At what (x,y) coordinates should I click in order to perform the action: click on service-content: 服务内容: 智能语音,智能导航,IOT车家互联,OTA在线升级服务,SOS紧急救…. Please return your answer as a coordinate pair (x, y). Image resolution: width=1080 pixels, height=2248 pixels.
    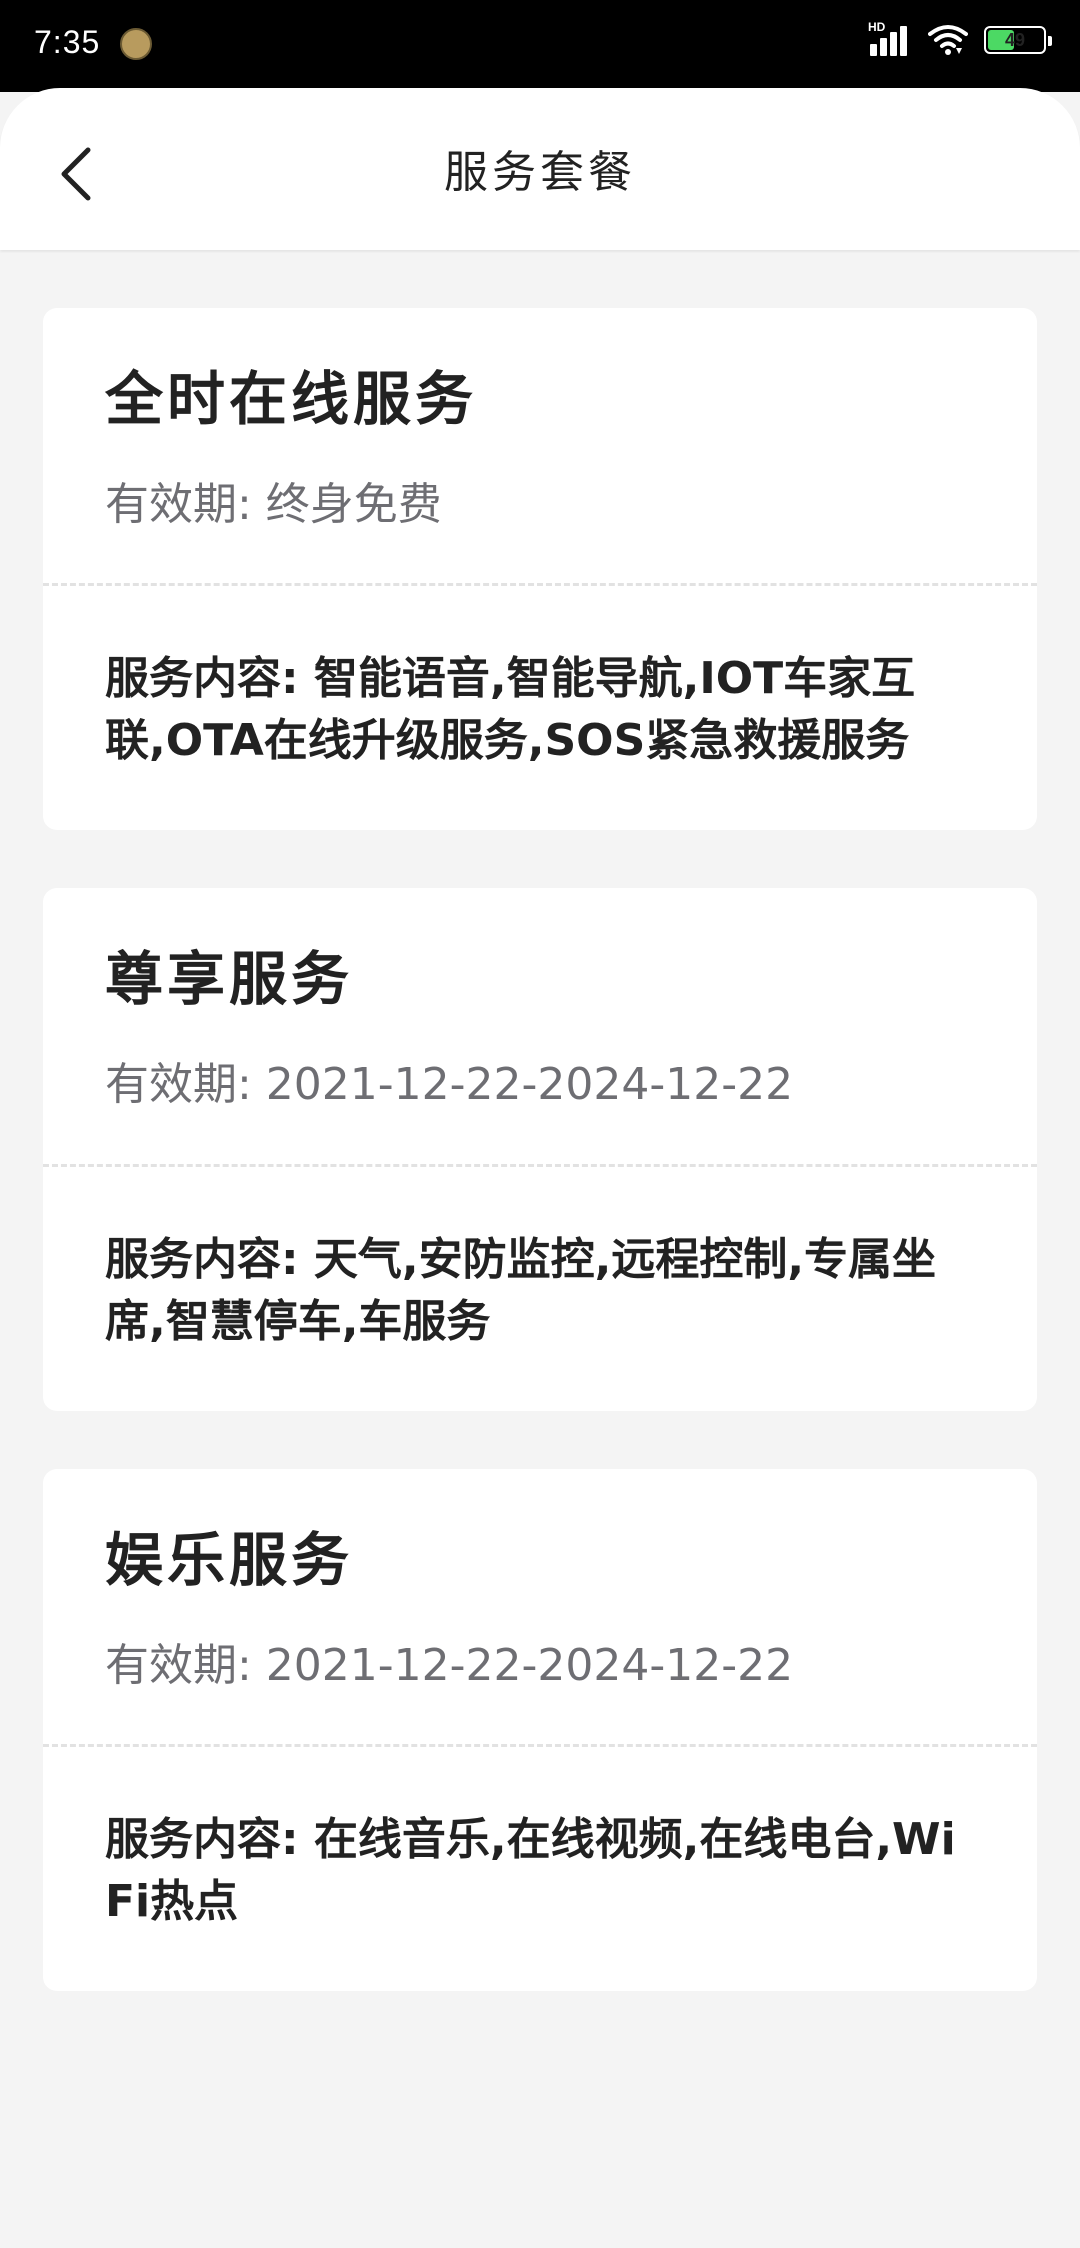
    Looking at the image, I should click on (510, 710).